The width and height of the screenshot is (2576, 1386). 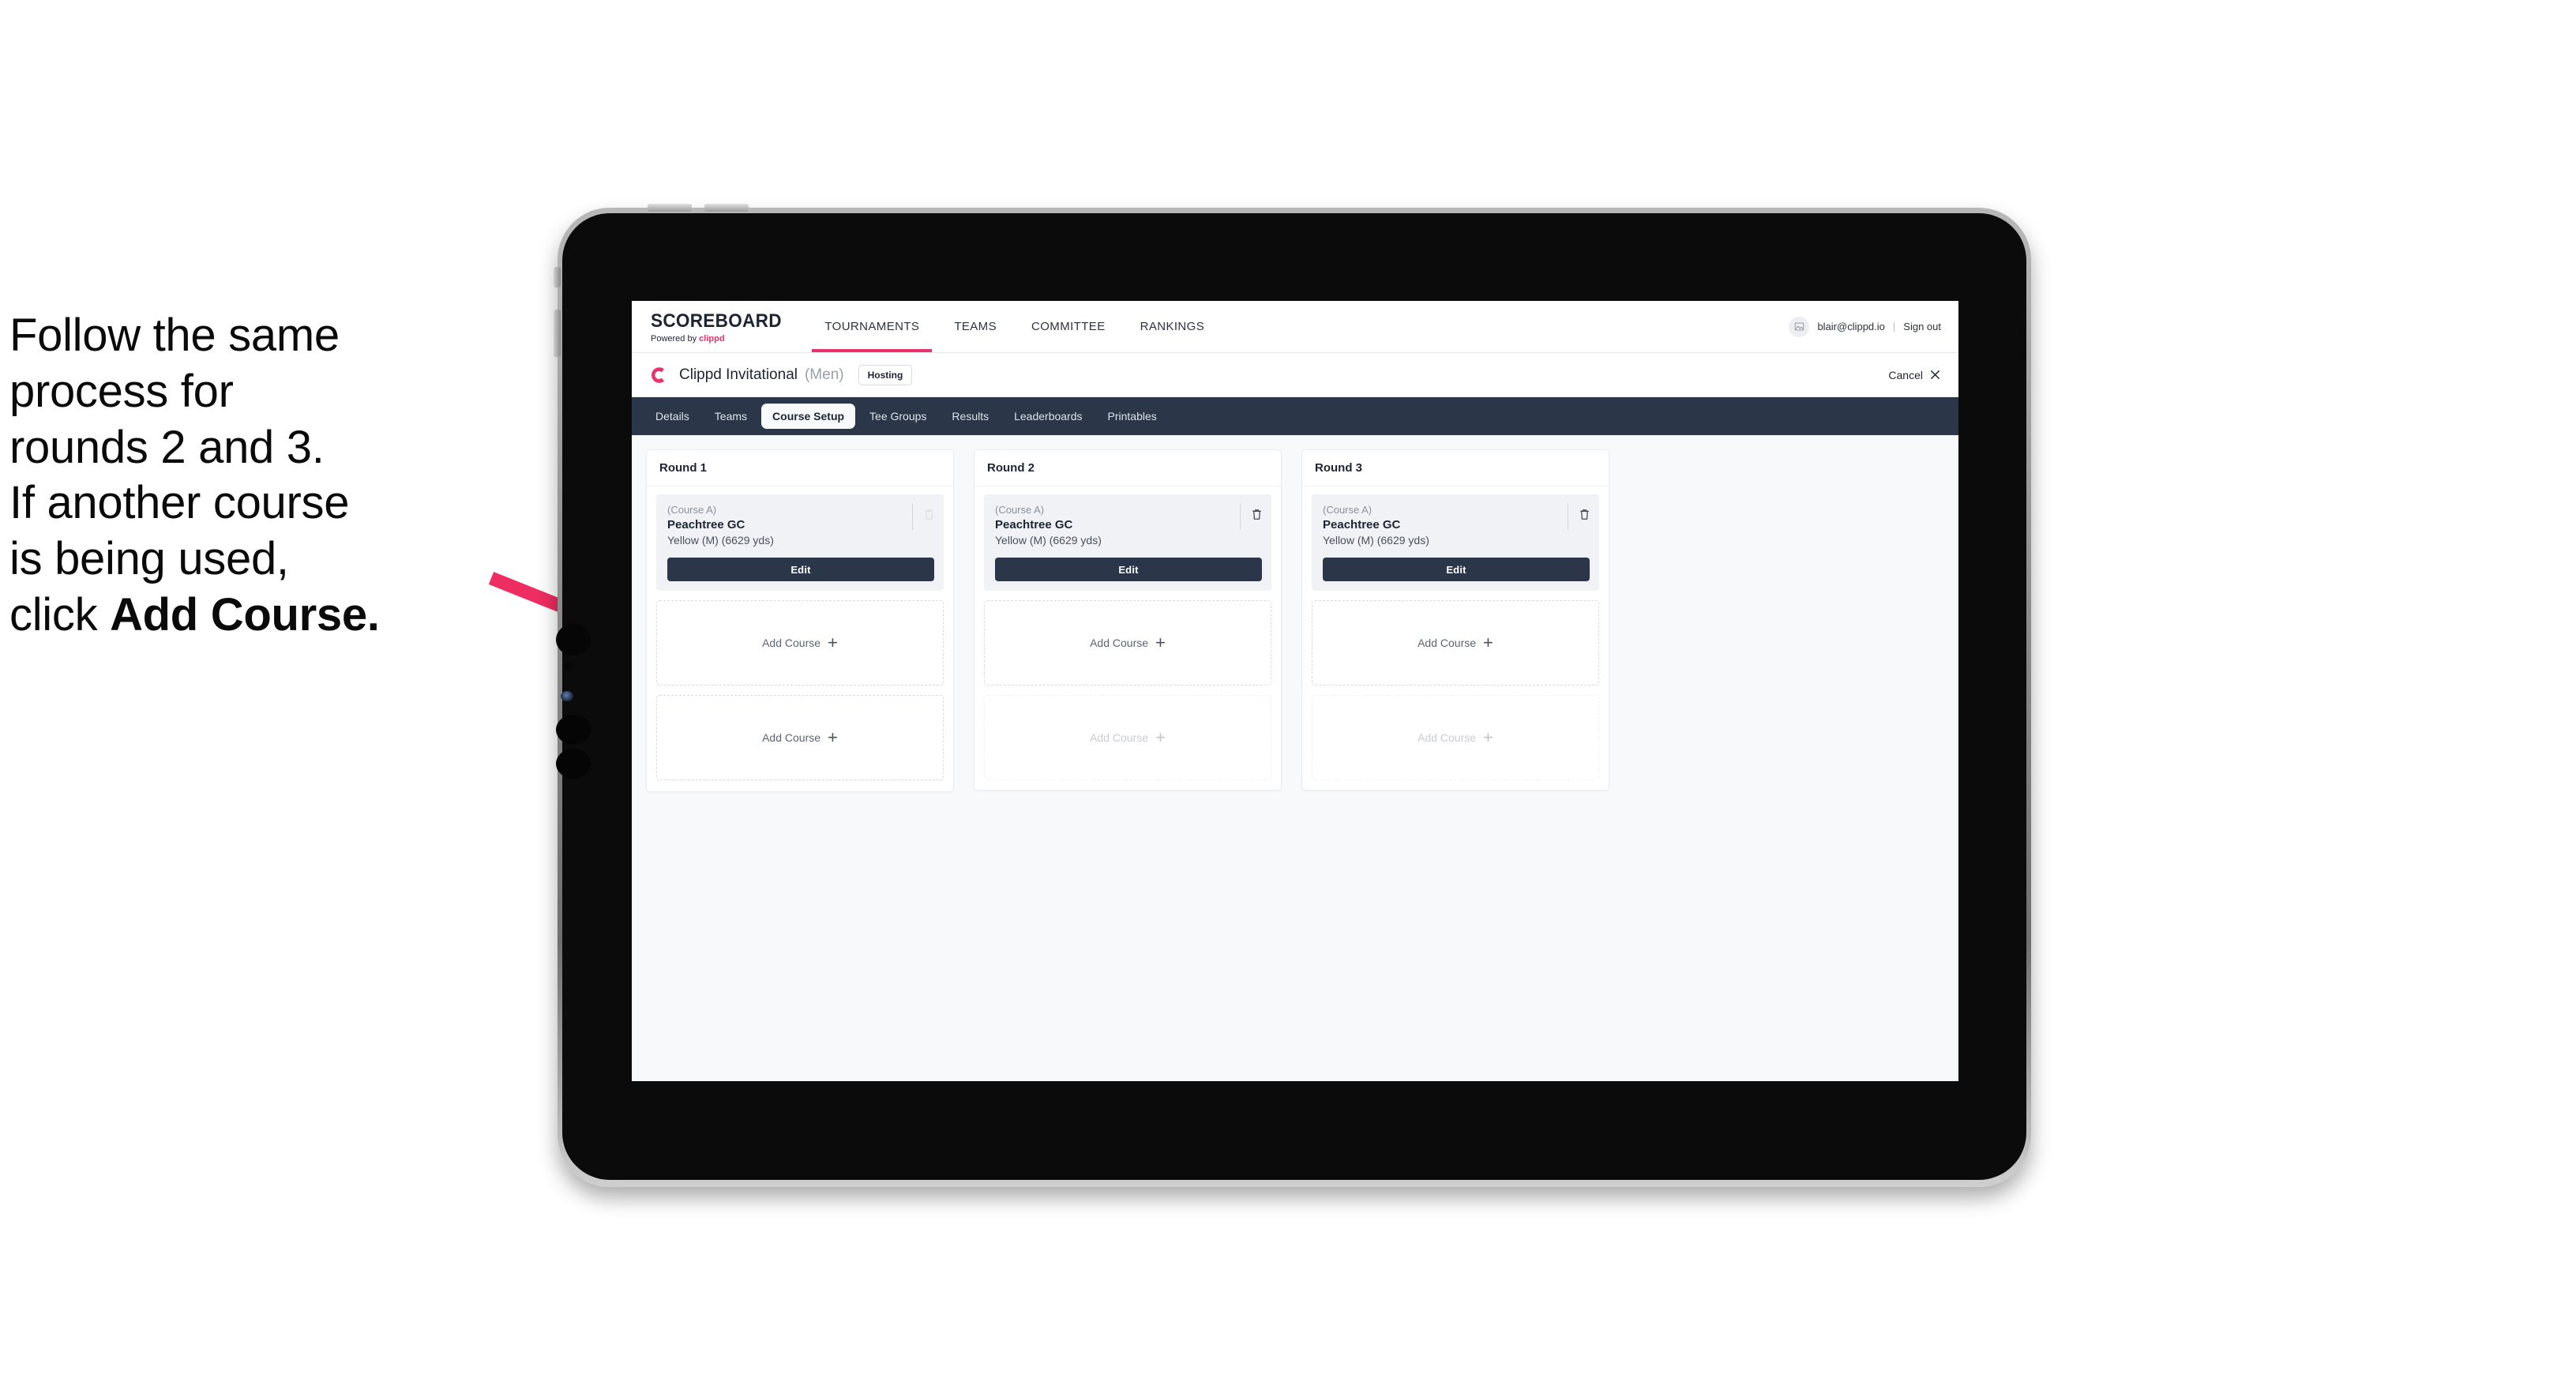 I want to click on annotation-line-5: is being used,, so click(x=149, y=558).